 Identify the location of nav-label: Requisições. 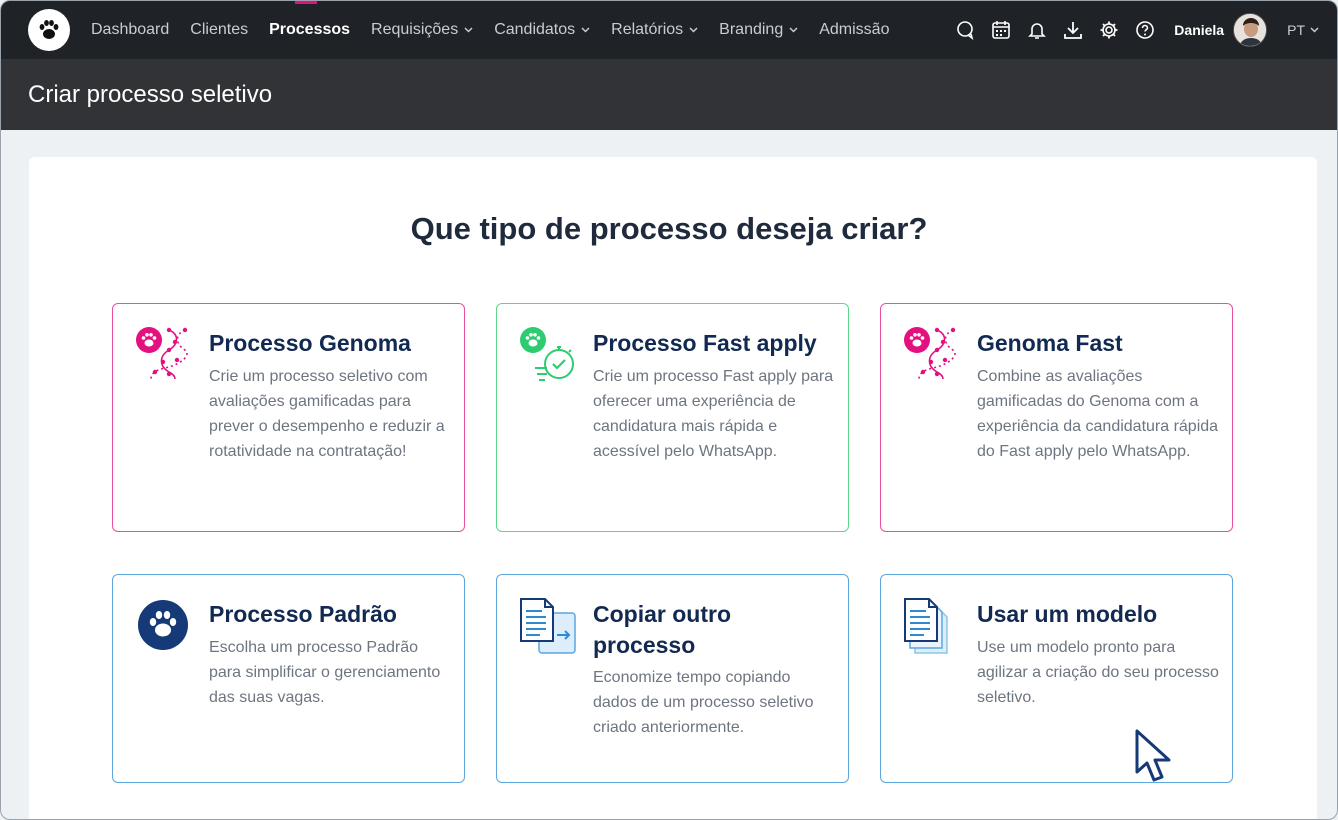
(415, 29).